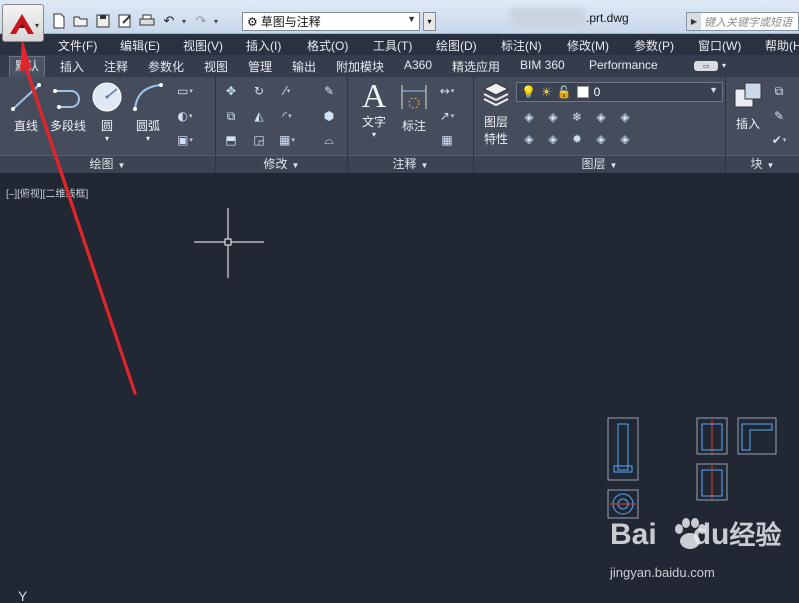  Describe the element at coordinates (779, 116) in the screenshot. I see `edit-block-icon: ✎` at that location.